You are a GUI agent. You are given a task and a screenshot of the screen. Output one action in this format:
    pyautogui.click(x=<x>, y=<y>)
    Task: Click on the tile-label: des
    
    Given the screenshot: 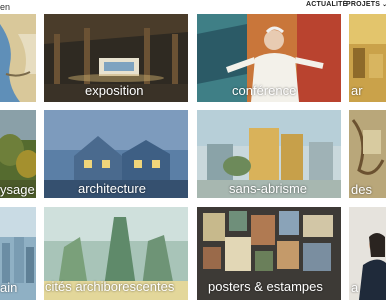 What is the action you would take?
    pyautogui.click(x=361, y=189)
    